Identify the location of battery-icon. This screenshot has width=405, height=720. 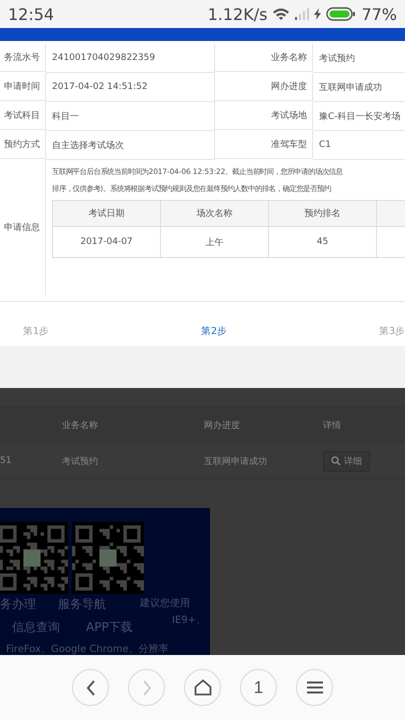
(341, 14).